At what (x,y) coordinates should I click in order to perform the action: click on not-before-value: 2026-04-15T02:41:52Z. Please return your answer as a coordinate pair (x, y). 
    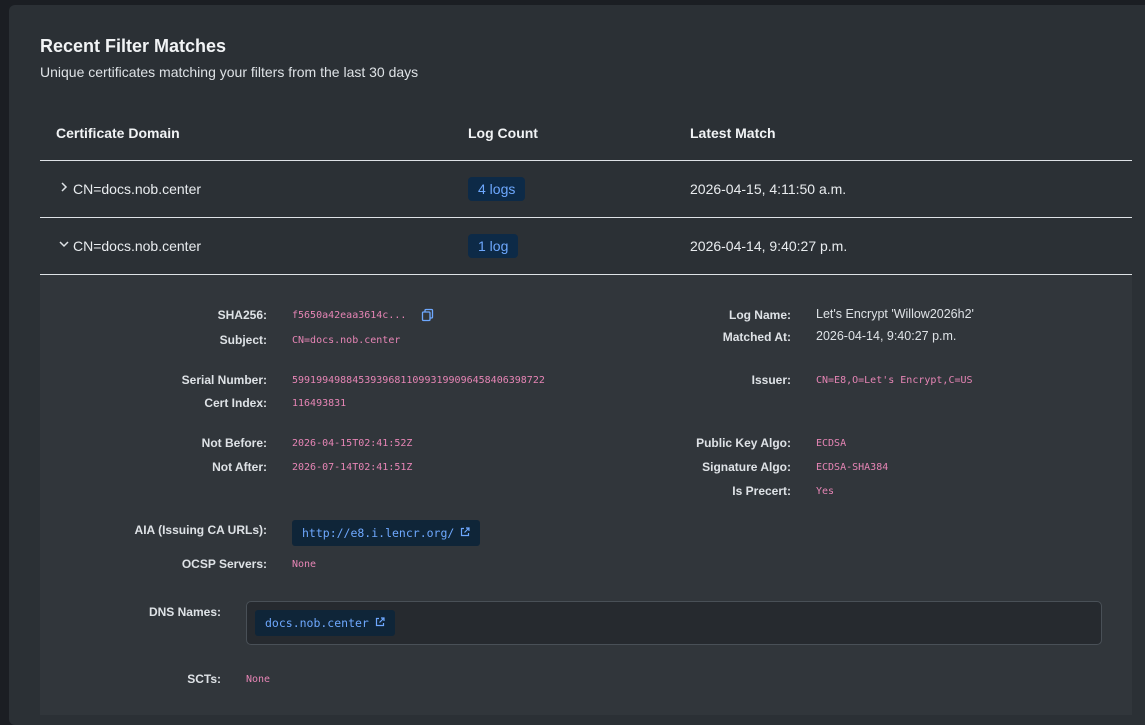
    Looking at the image, I should click on (352, 443).